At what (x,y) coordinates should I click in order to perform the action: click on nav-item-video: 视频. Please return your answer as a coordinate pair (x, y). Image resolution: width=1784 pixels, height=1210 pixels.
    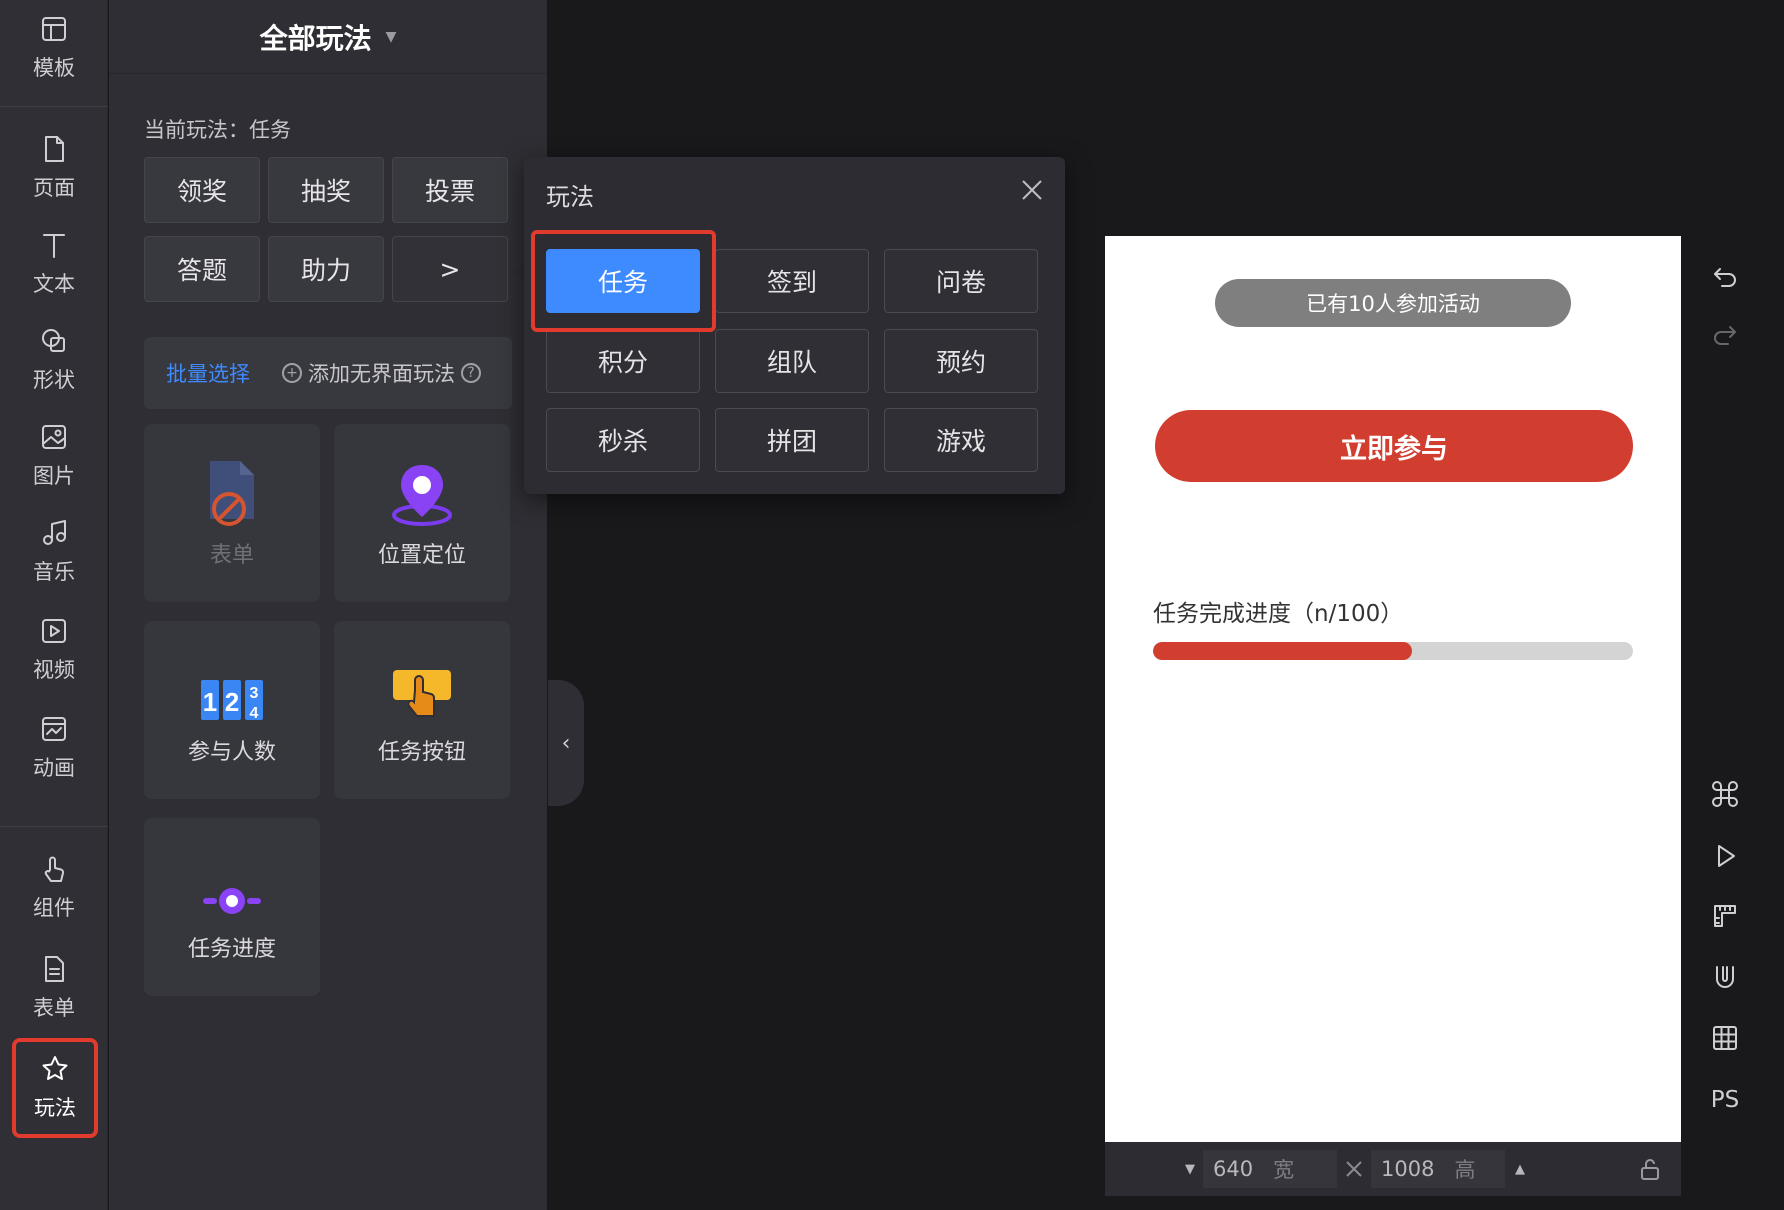
    Looking at the image, I should click on (54, 650).